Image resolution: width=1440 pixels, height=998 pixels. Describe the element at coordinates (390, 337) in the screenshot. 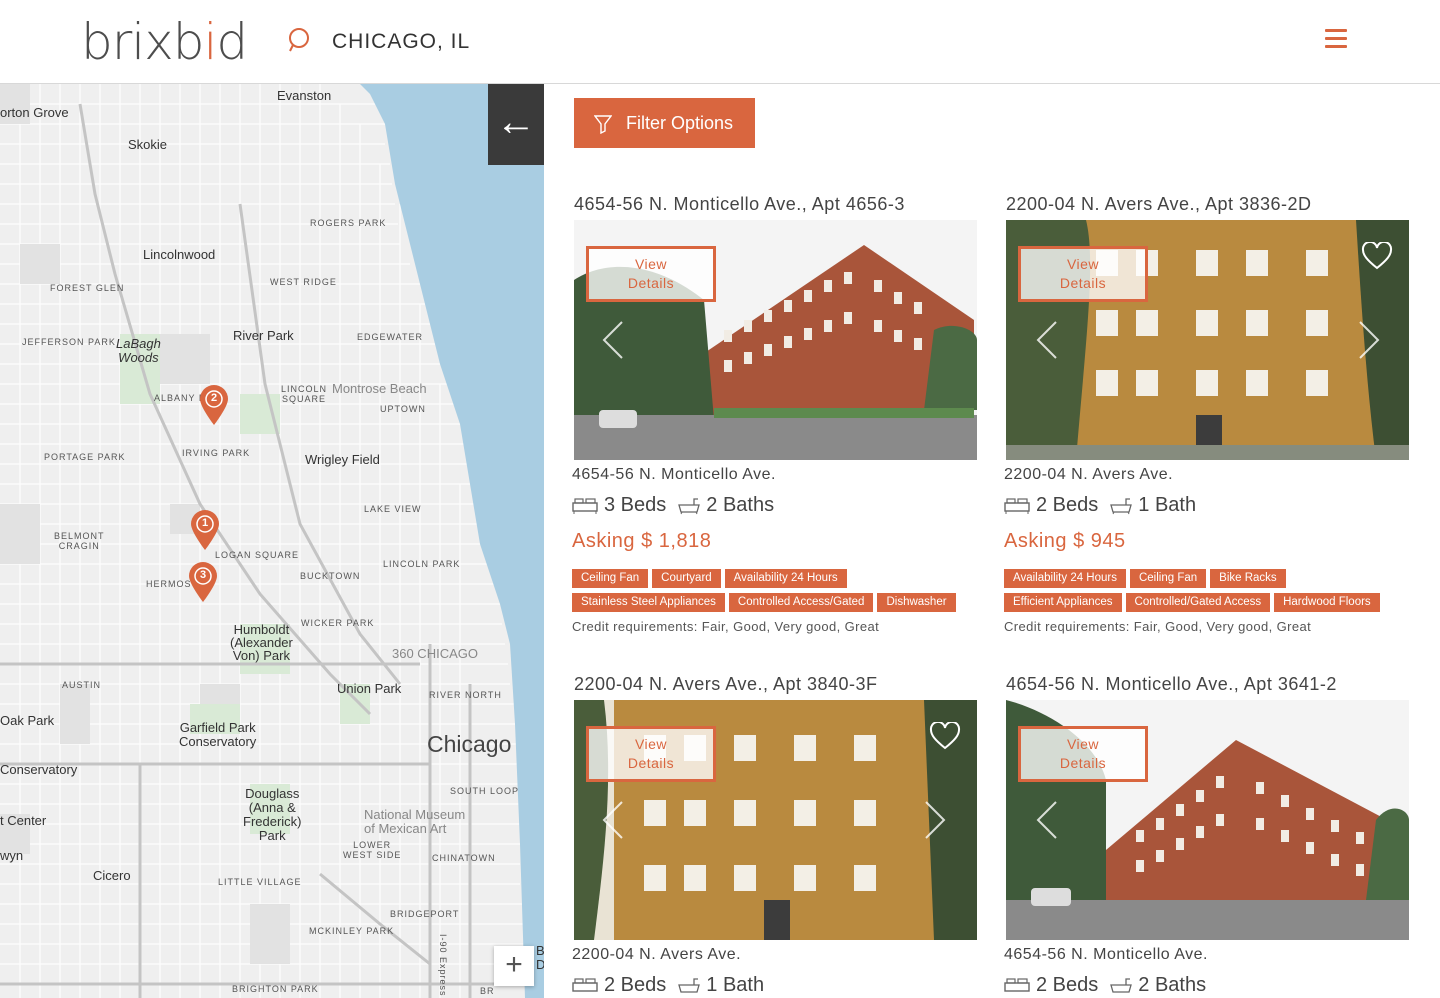

I see `map-label-edgewater: EDGEWATER` at that location.